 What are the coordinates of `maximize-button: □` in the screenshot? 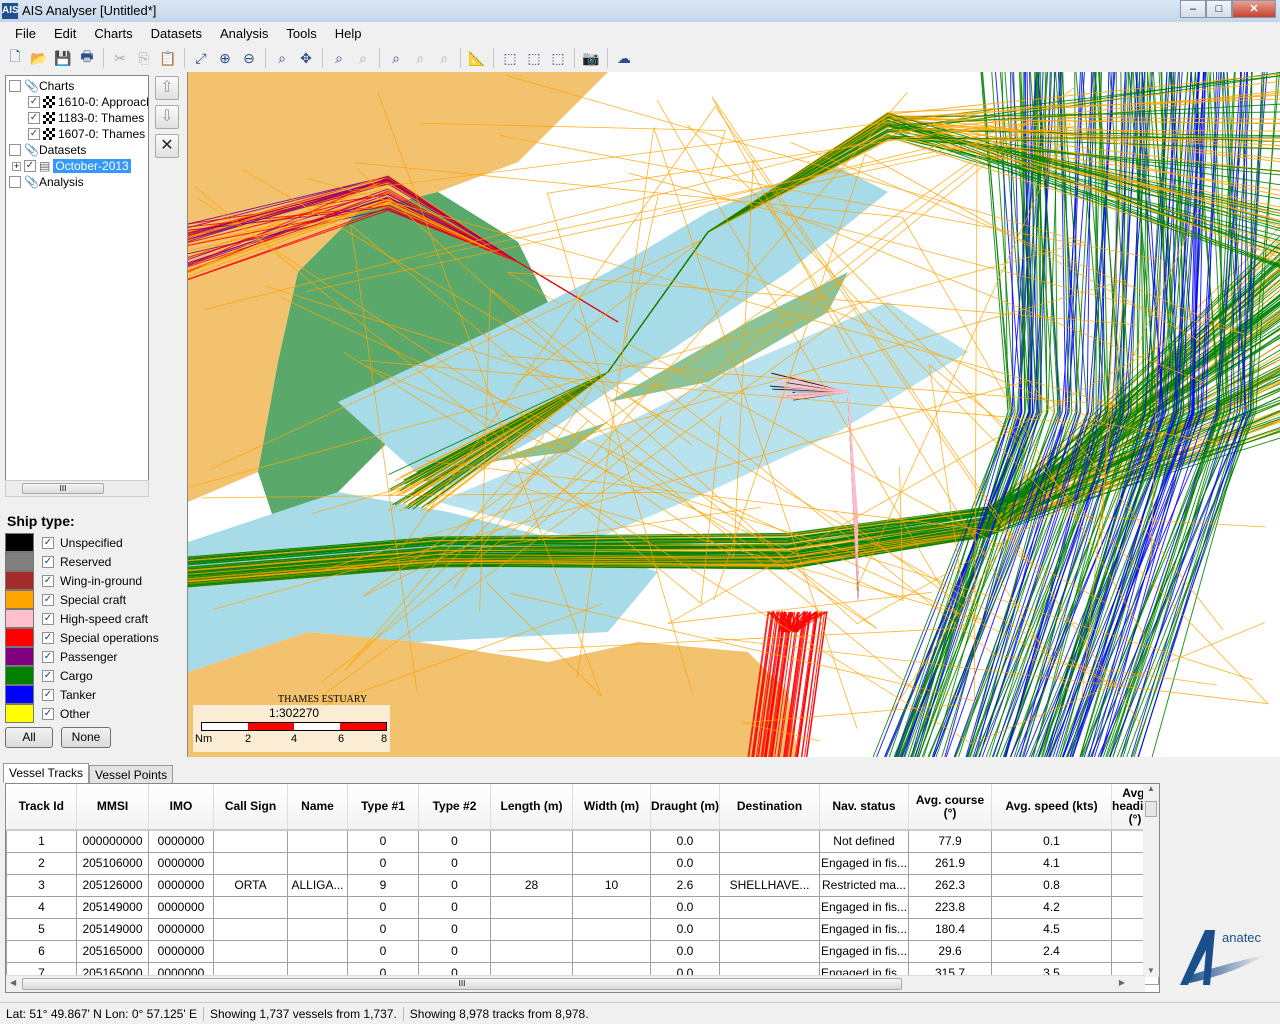 It's located at (1219, 9).